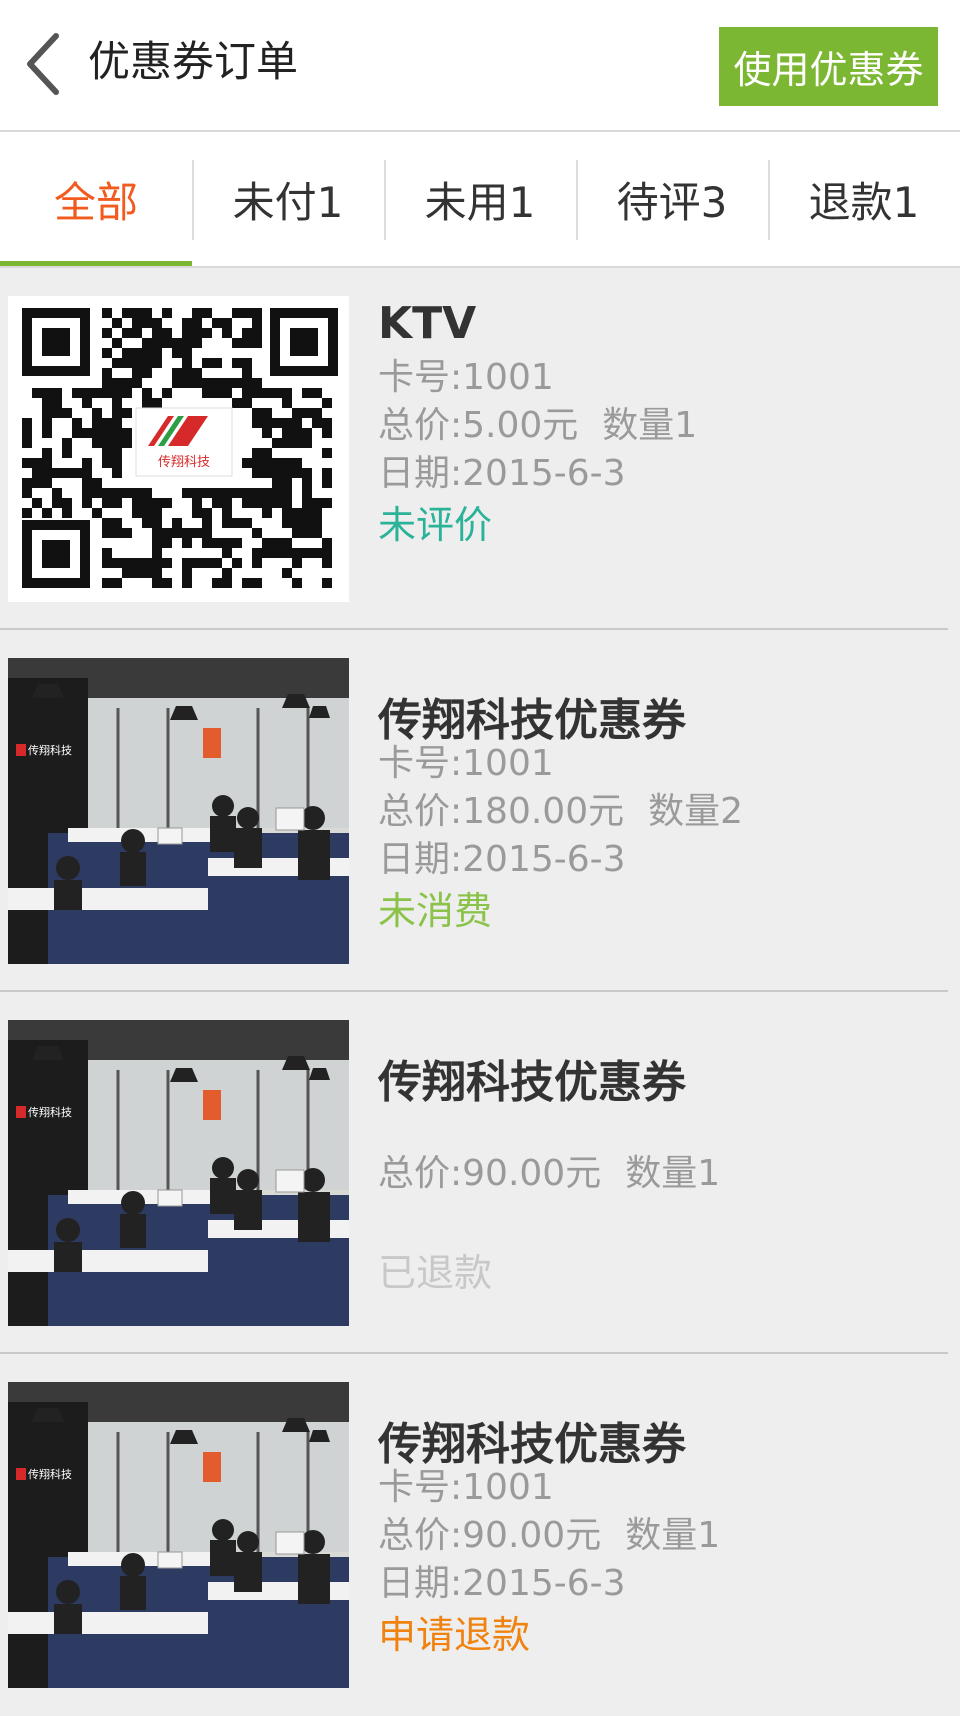 This screenshot has width=960, height=1716. Describe the element at coordinates (549, 1532) in the screenshot. I see `order-total-line: 总价:90.00元 数量1` at that location.